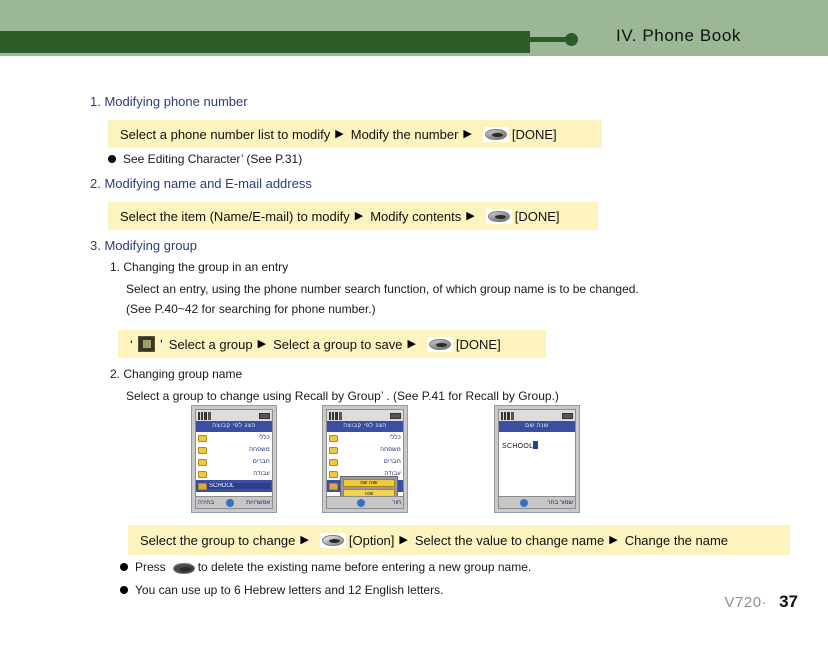  I want to click on selected-group-value: SCHOOL, so click(238, 486).